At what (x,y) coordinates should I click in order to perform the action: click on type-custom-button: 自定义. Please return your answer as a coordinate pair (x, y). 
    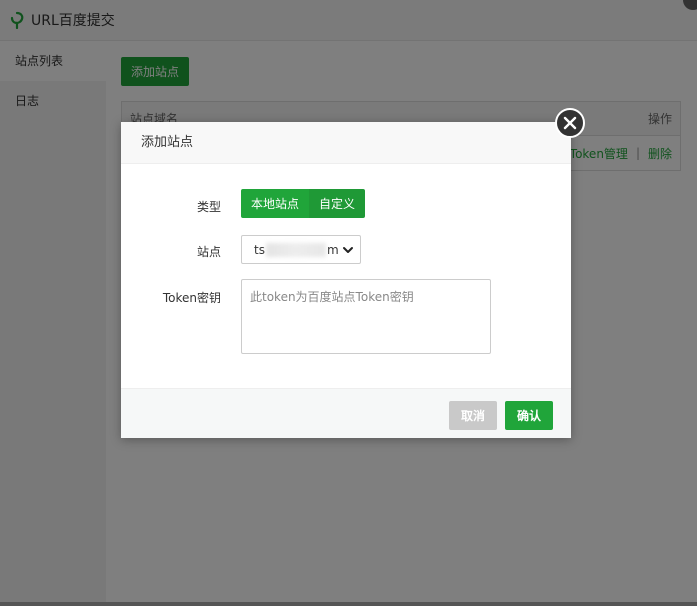
    Looking at the image, I should click on (337, 203).